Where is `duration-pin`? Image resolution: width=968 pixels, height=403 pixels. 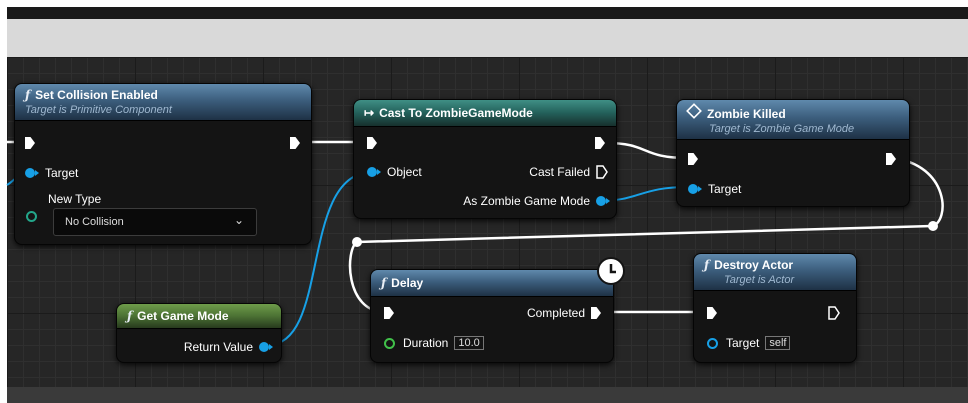
duration-pin is located at coordinates (389, 343).